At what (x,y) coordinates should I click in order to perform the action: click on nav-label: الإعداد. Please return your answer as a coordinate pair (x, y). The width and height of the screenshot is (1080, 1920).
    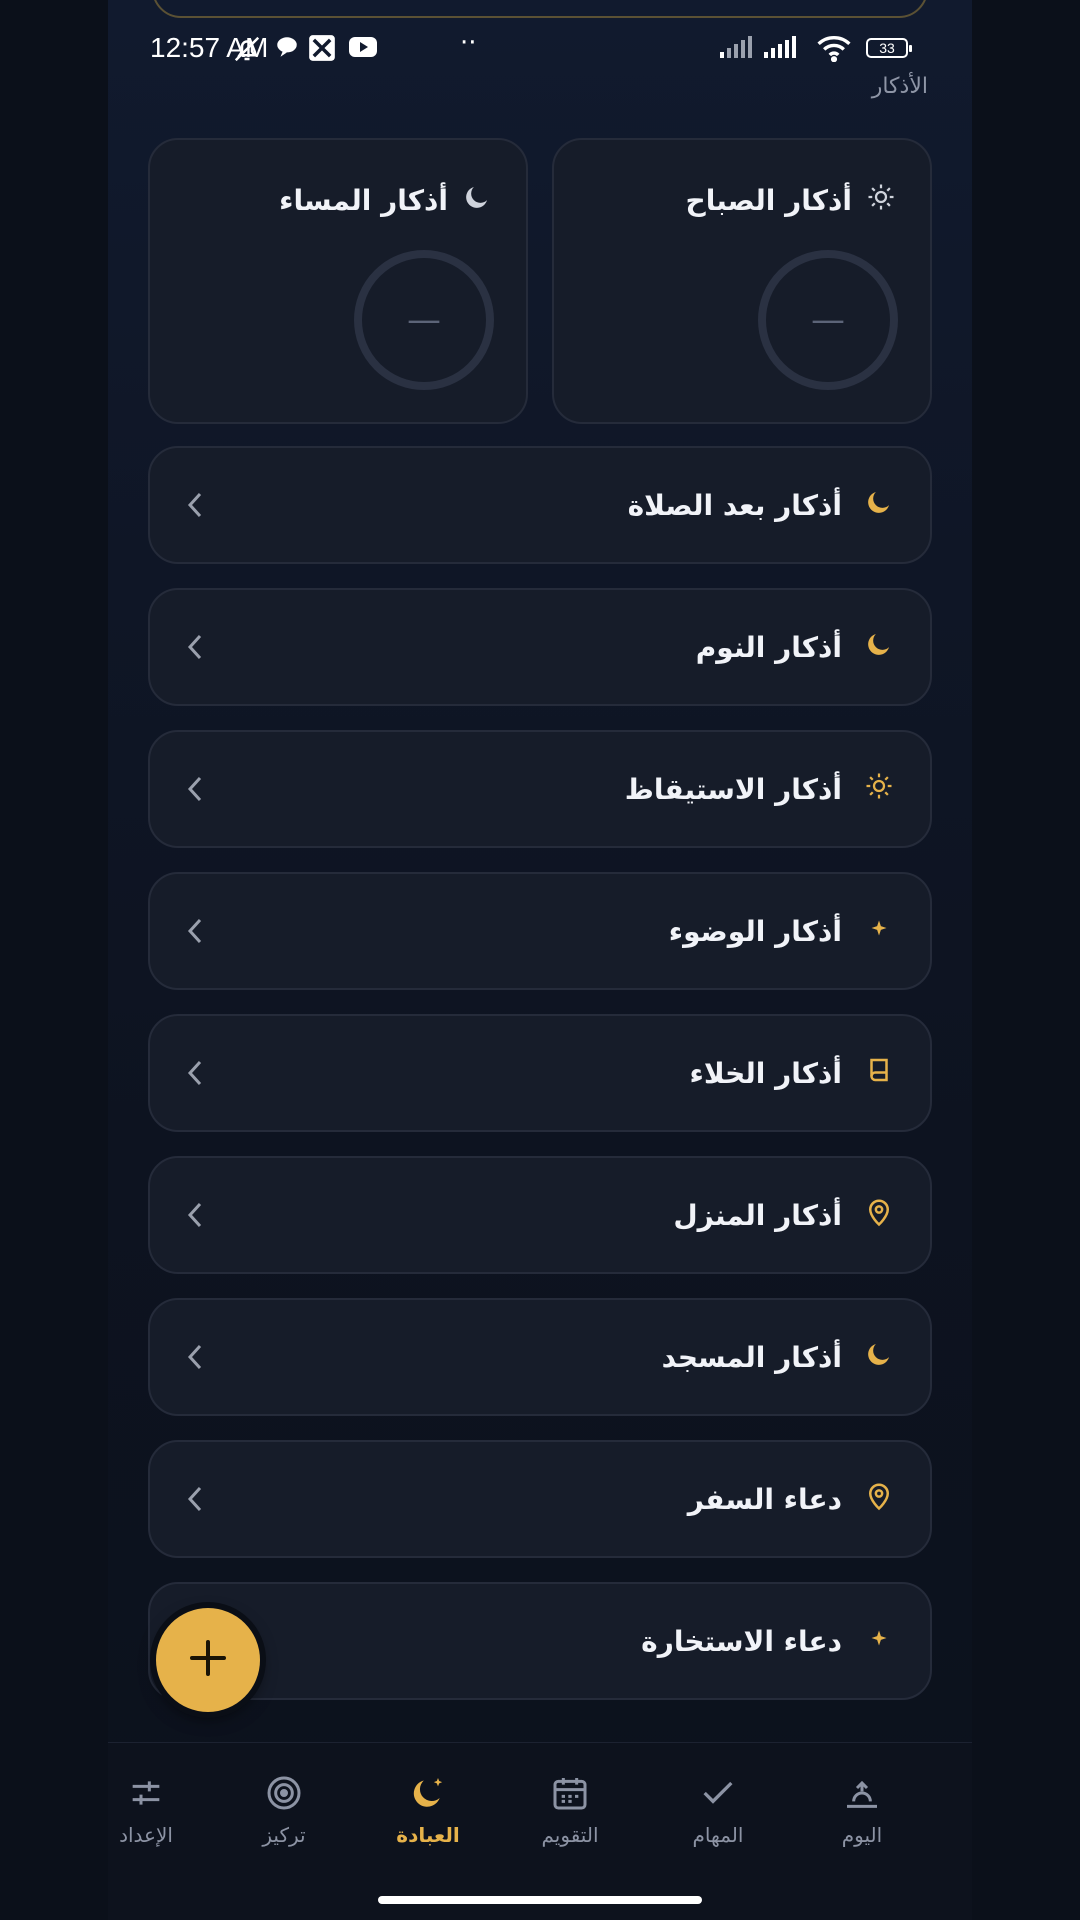
    Looking at the image, I should click on (146, 1835).